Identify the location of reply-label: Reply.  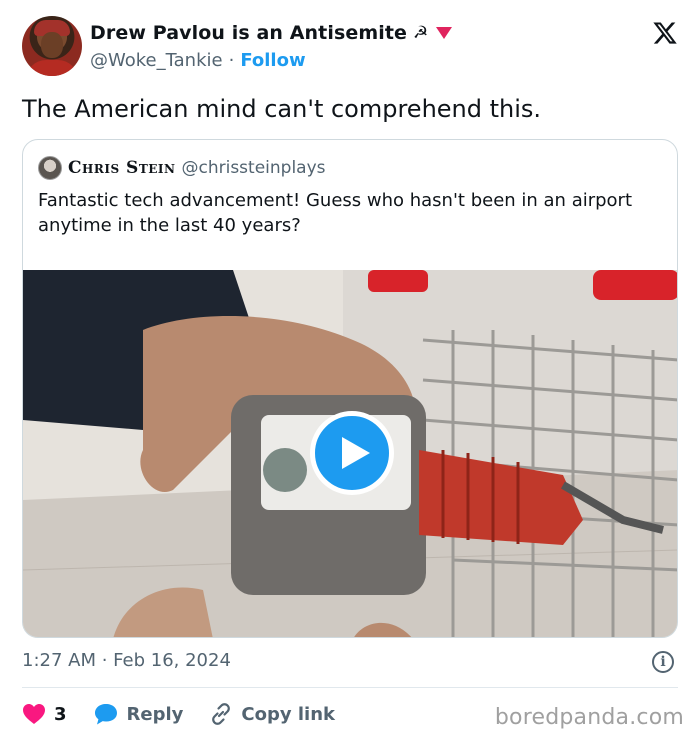
(155, 714).